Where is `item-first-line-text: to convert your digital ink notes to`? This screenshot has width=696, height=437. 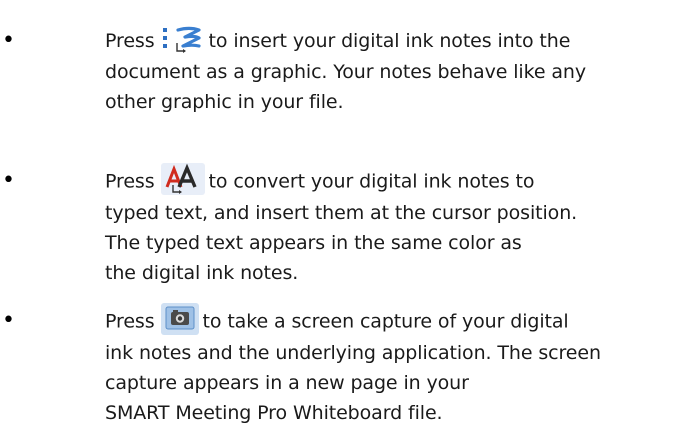
item-first-line-text: to convert your digital ink notes to is located at coordinates (371, 181).